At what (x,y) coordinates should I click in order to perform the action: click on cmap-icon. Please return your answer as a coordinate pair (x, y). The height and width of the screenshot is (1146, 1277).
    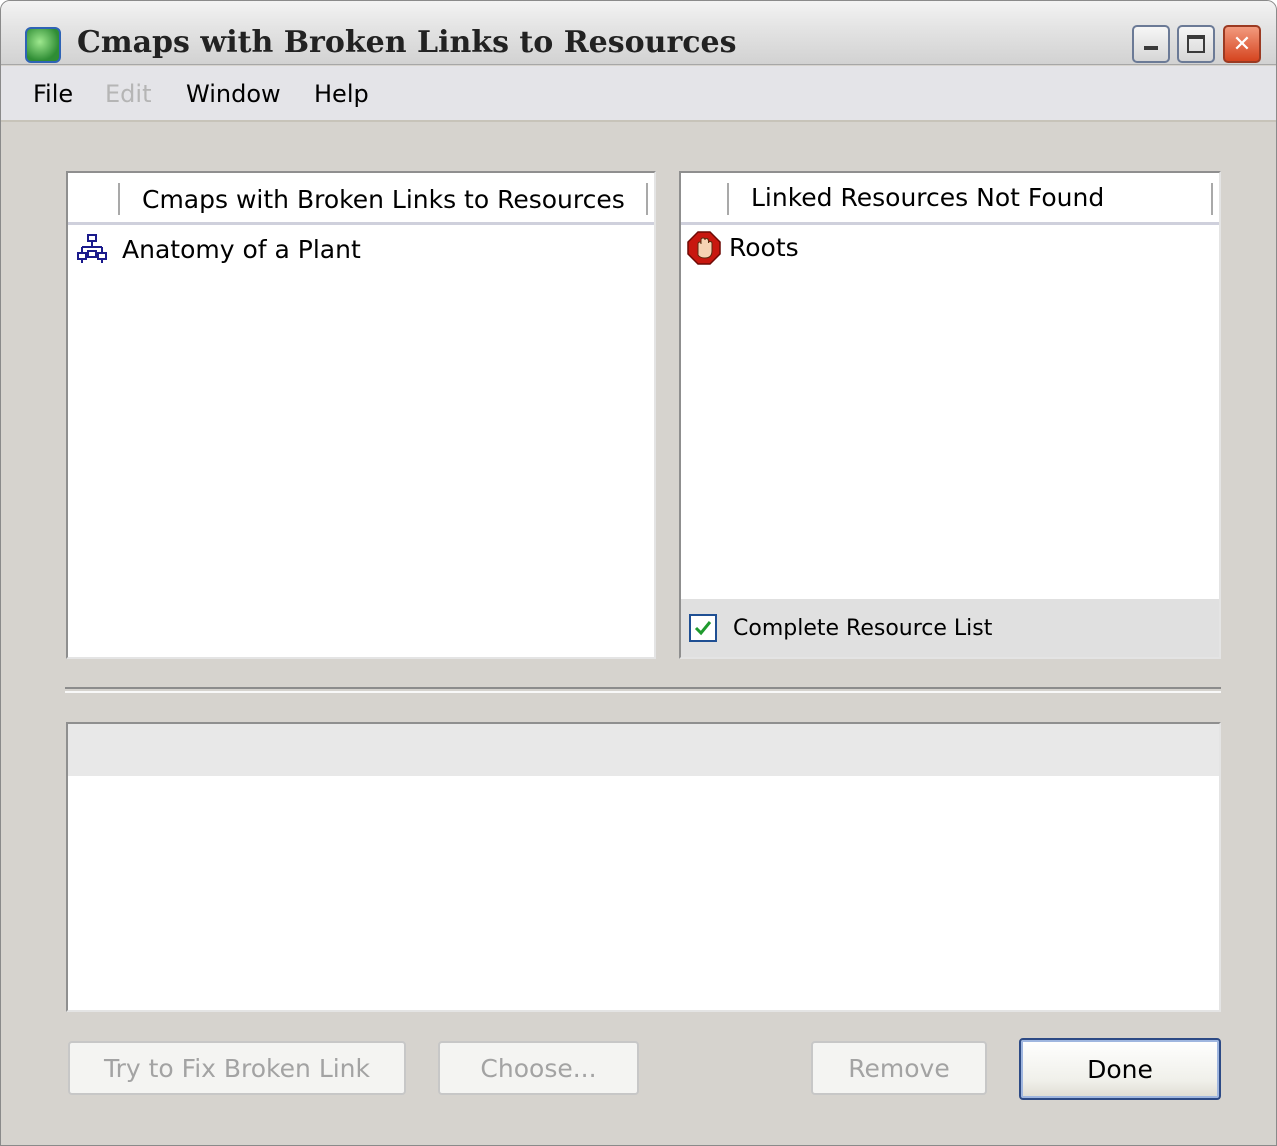
    Looking at the image, I should click on (92, 249).